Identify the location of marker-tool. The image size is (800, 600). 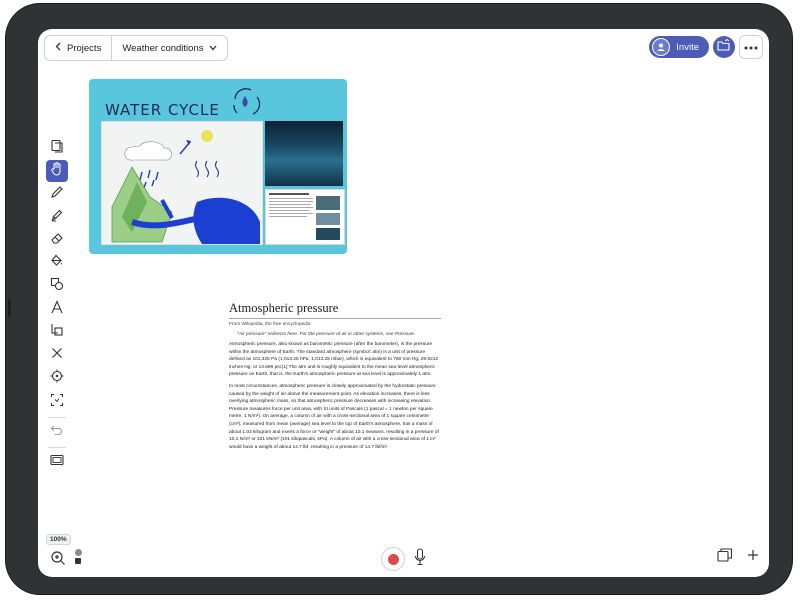
(57, 217).